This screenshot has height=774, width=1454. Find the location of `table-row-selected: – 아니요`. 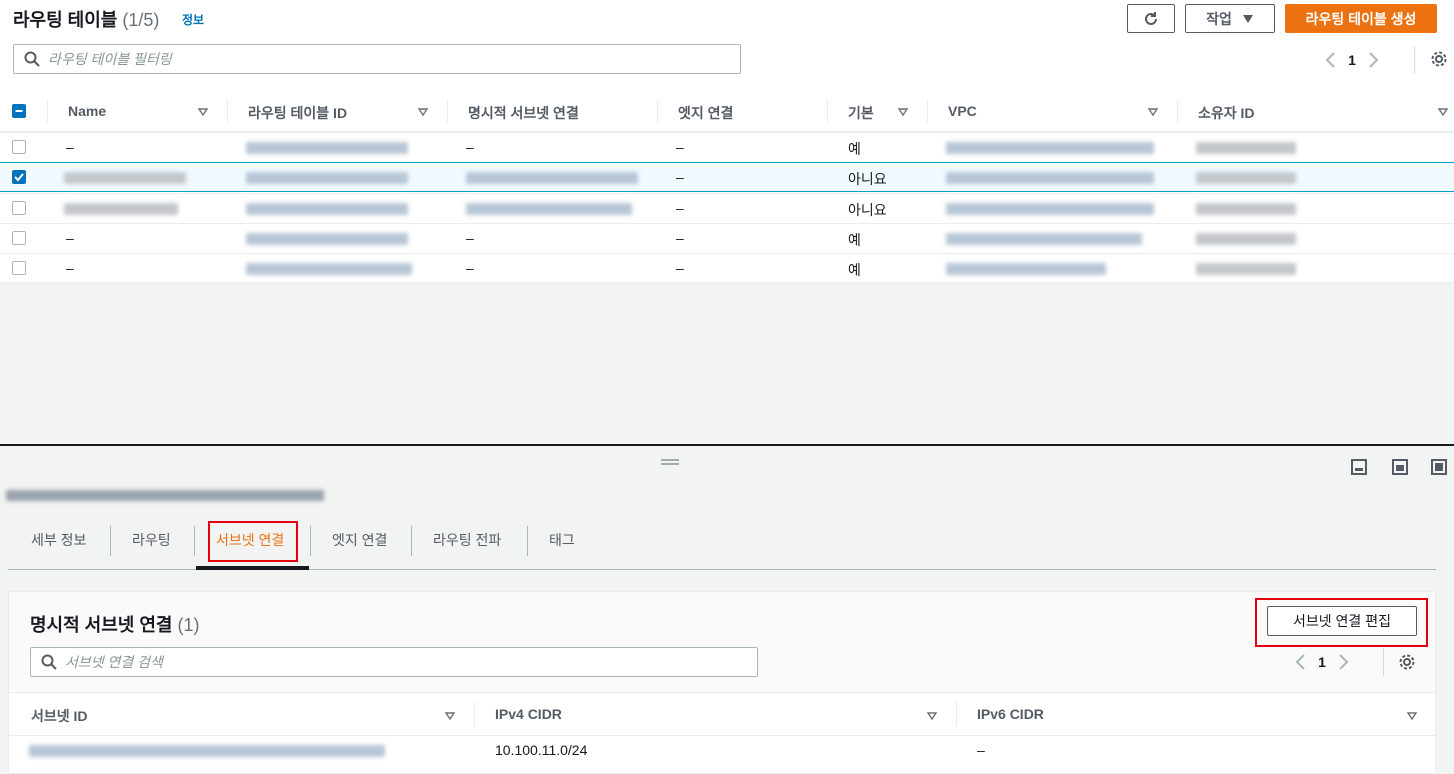

table-row-selected: – 아니요 is located at coordinates (727, 177).